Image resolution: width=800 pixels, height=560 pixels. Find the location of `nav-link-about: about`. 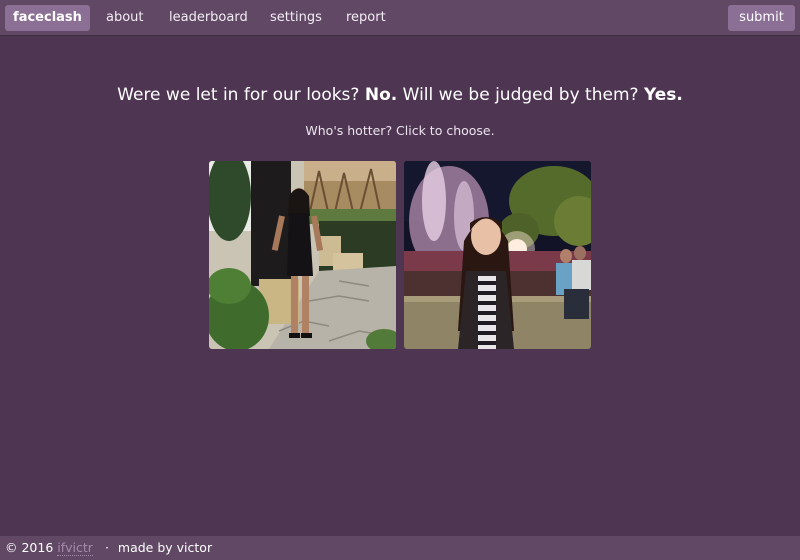

nav-link-about: about is located at coordinates (125, 18).